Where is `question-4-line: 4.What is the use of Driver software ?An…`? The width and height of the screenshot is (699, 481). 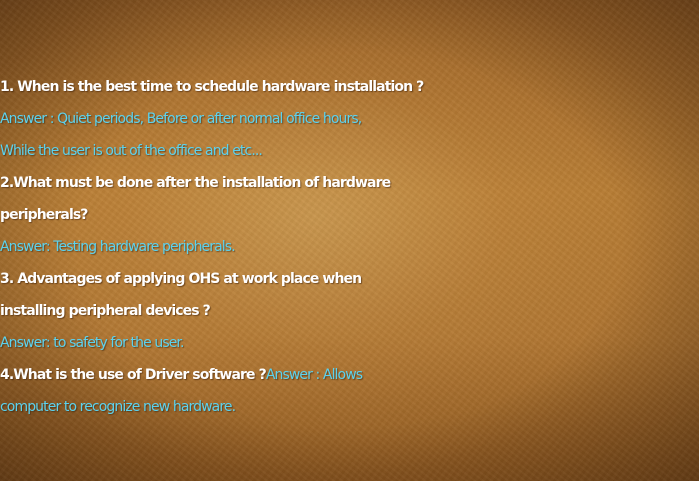
question-4-line: 4.What is the use of Driver software ?An… is located at coordinates (349, 375).